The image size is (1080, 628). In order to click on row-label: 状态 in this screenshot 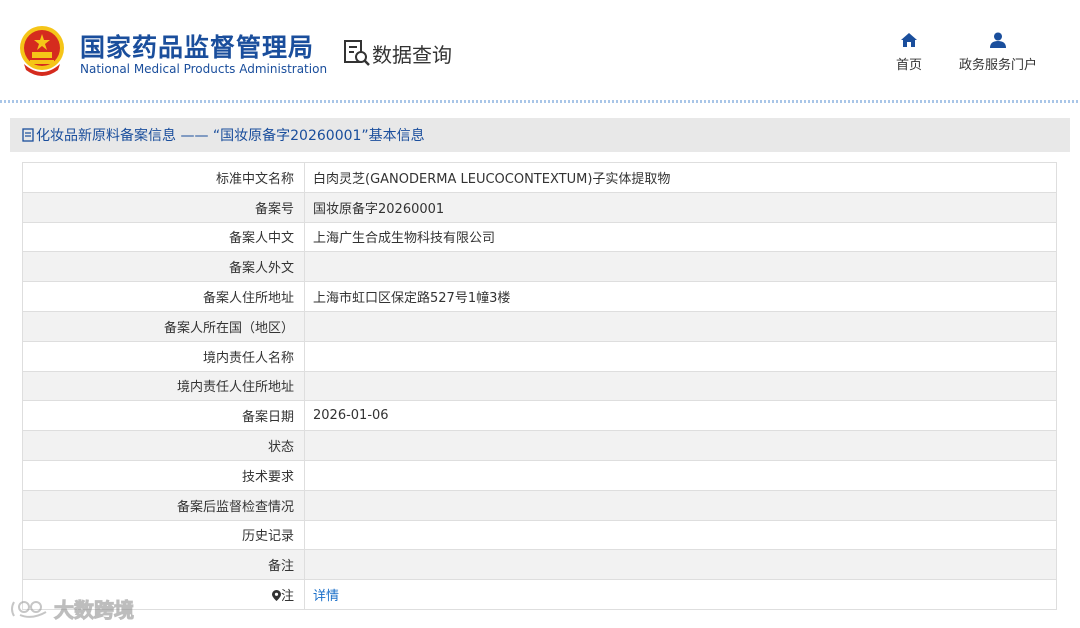, I will do `click(163, 445)`.